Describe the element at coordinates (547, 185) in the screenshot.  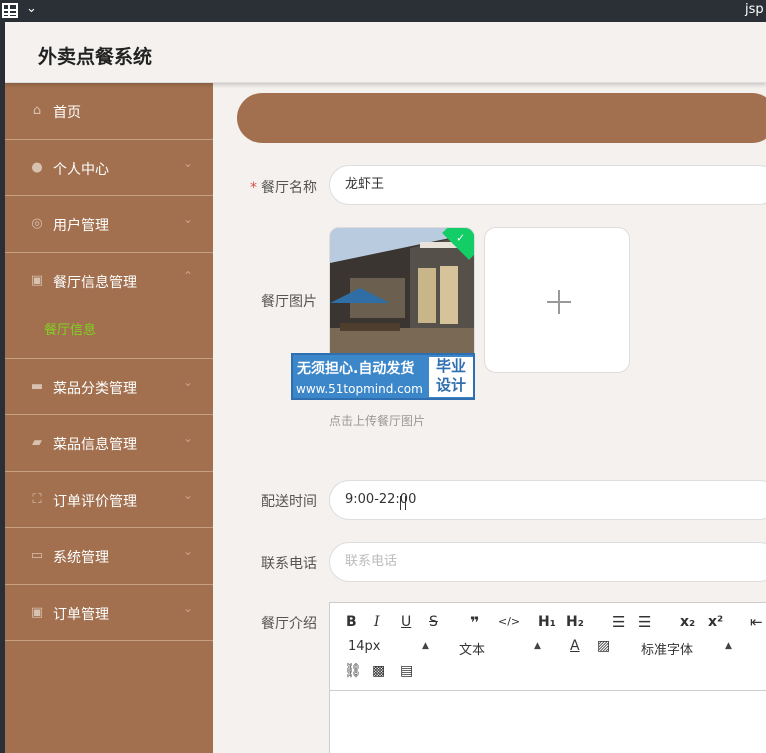
I see `restaurant-name-input: 龙虾王` at that location.